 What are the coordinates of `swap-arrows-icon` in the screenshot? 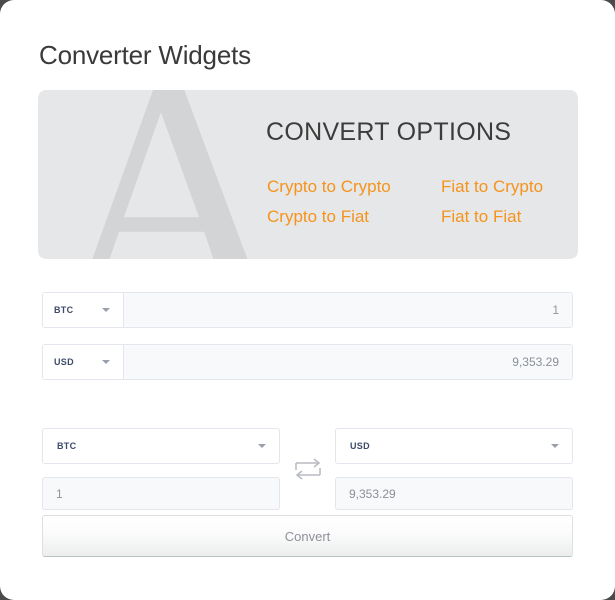 It's located at (308, 470).